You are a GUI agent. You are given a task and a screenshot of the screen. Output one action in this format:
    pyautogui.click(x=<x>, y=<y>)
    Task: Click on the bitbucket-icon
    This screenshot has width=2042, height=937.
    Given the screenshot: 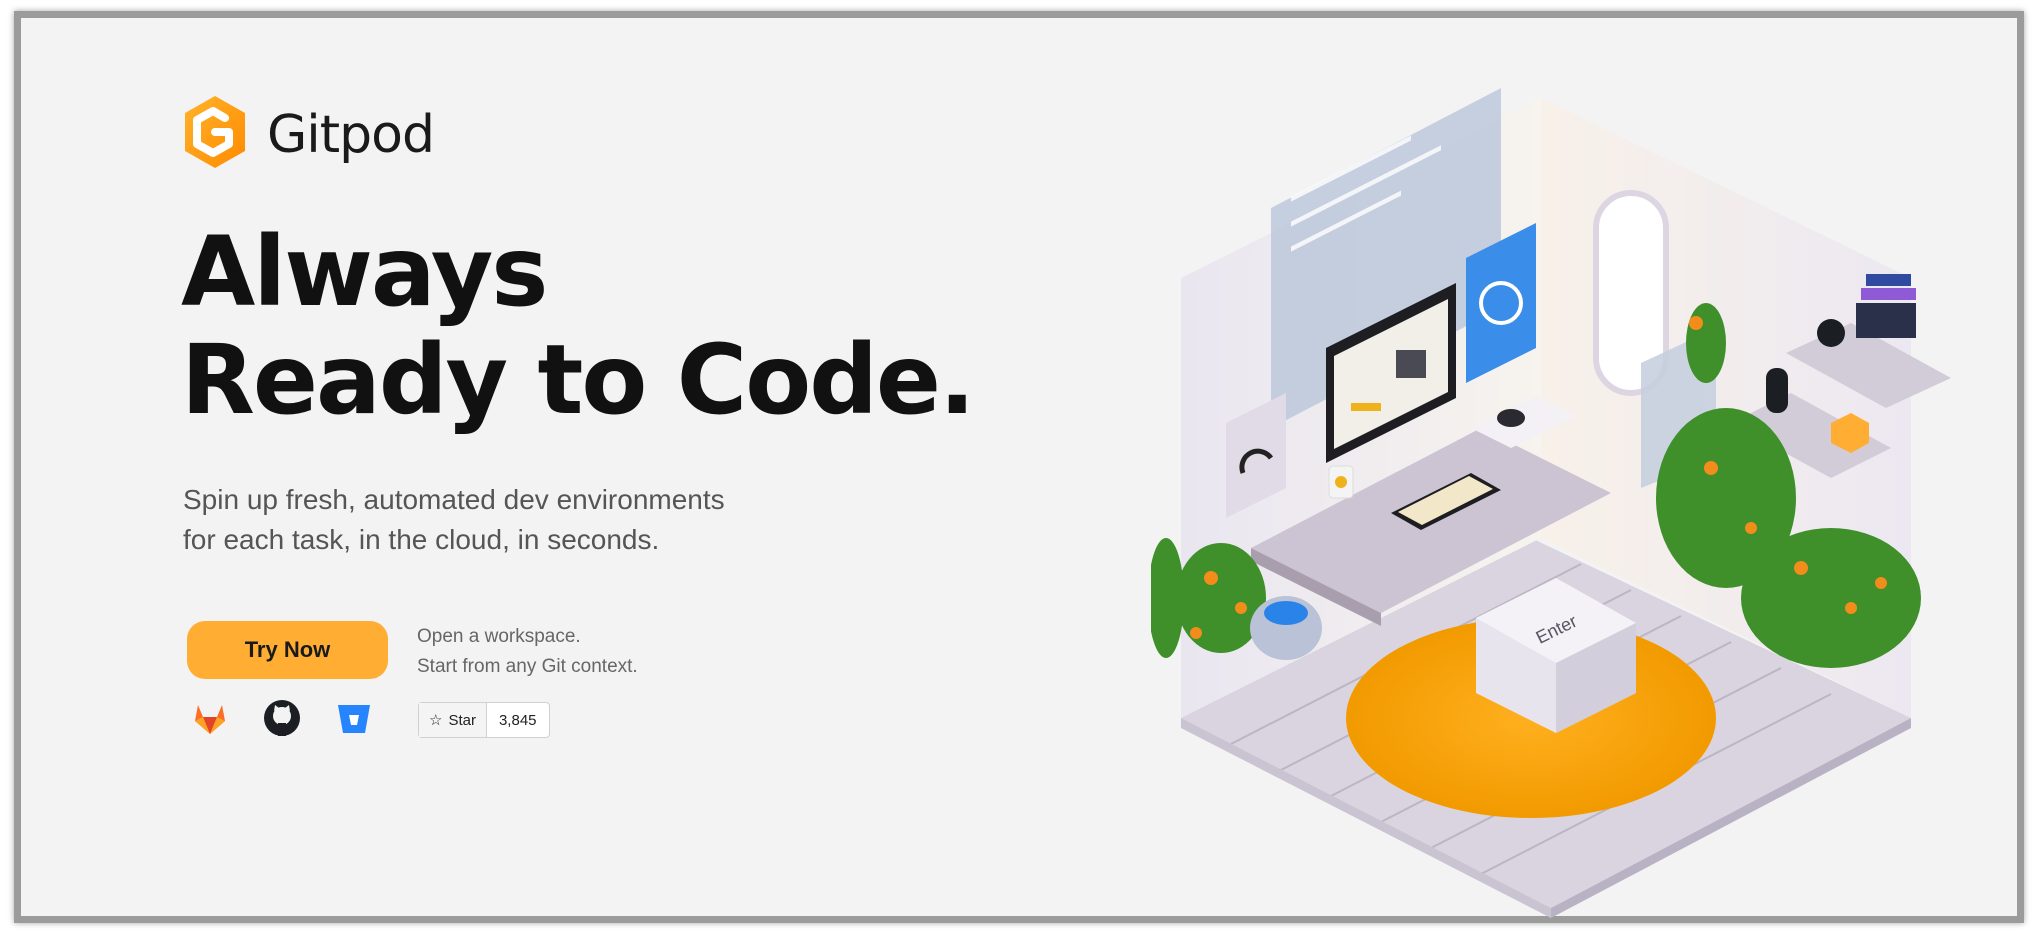 What is the action you would take?
    pyautogui.click(x=354, y=718)
    